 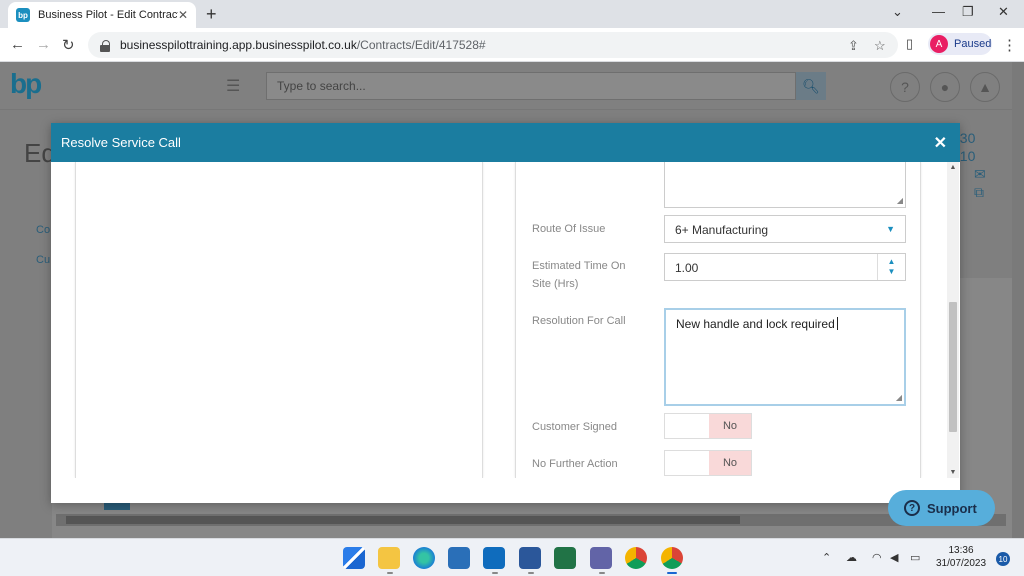 I want to click on customer-signed-label: Customer Signed, so click(x=574, y=427).